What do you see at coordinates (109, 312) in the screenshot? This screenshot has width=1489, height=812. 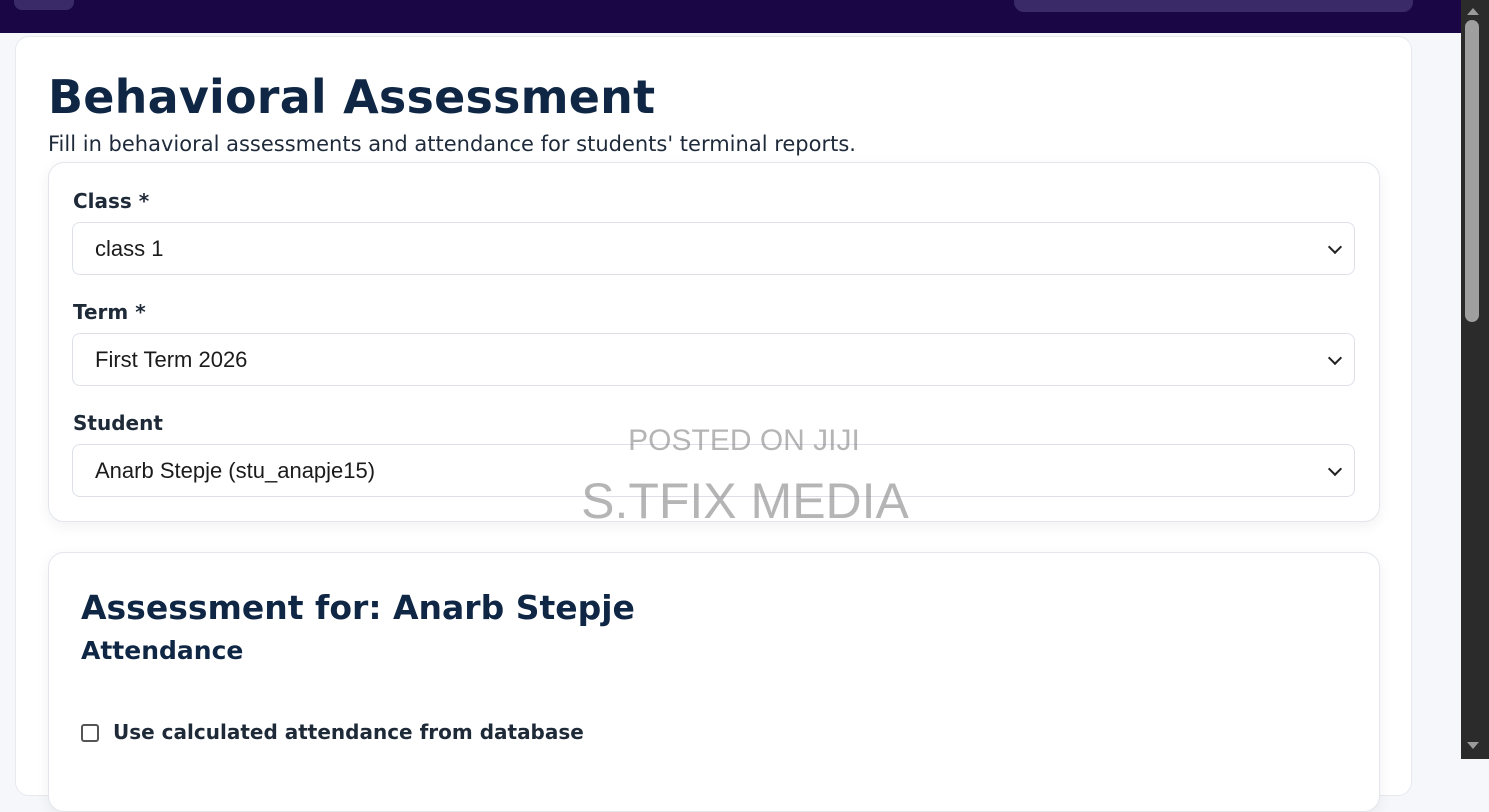 I see `term-label: Term *` at bounding box center [109, 312].